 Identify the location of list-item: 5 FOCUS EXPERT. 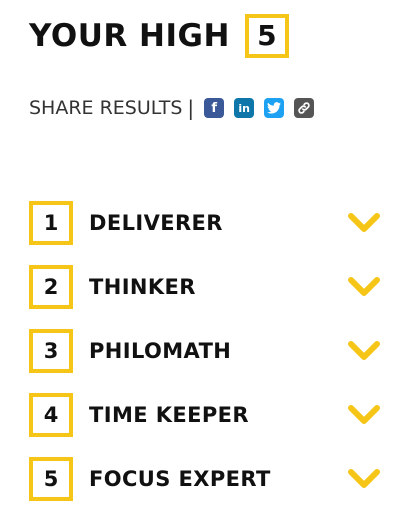
(205, 479).